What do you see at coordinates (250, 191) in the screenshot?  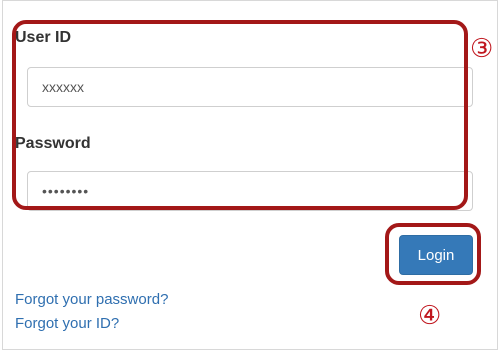 I see `password-field: ••••••••` at bounding box center [250, 191].